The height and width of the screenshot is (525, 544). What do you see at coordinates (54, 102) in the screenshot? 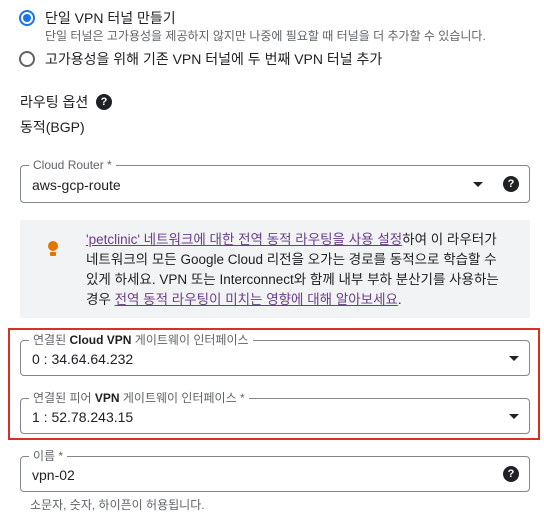
I see `routing-options-label: 라우팅 옵션` at bounding box center [54, 102].